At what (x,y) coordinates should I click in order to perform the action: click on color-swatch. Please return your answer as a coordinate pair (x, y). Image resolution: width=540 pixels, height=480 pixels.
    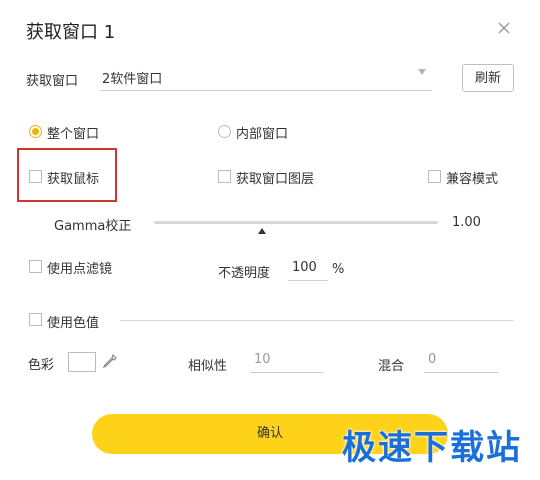
    Looking at the image, I should click on (82, 362).